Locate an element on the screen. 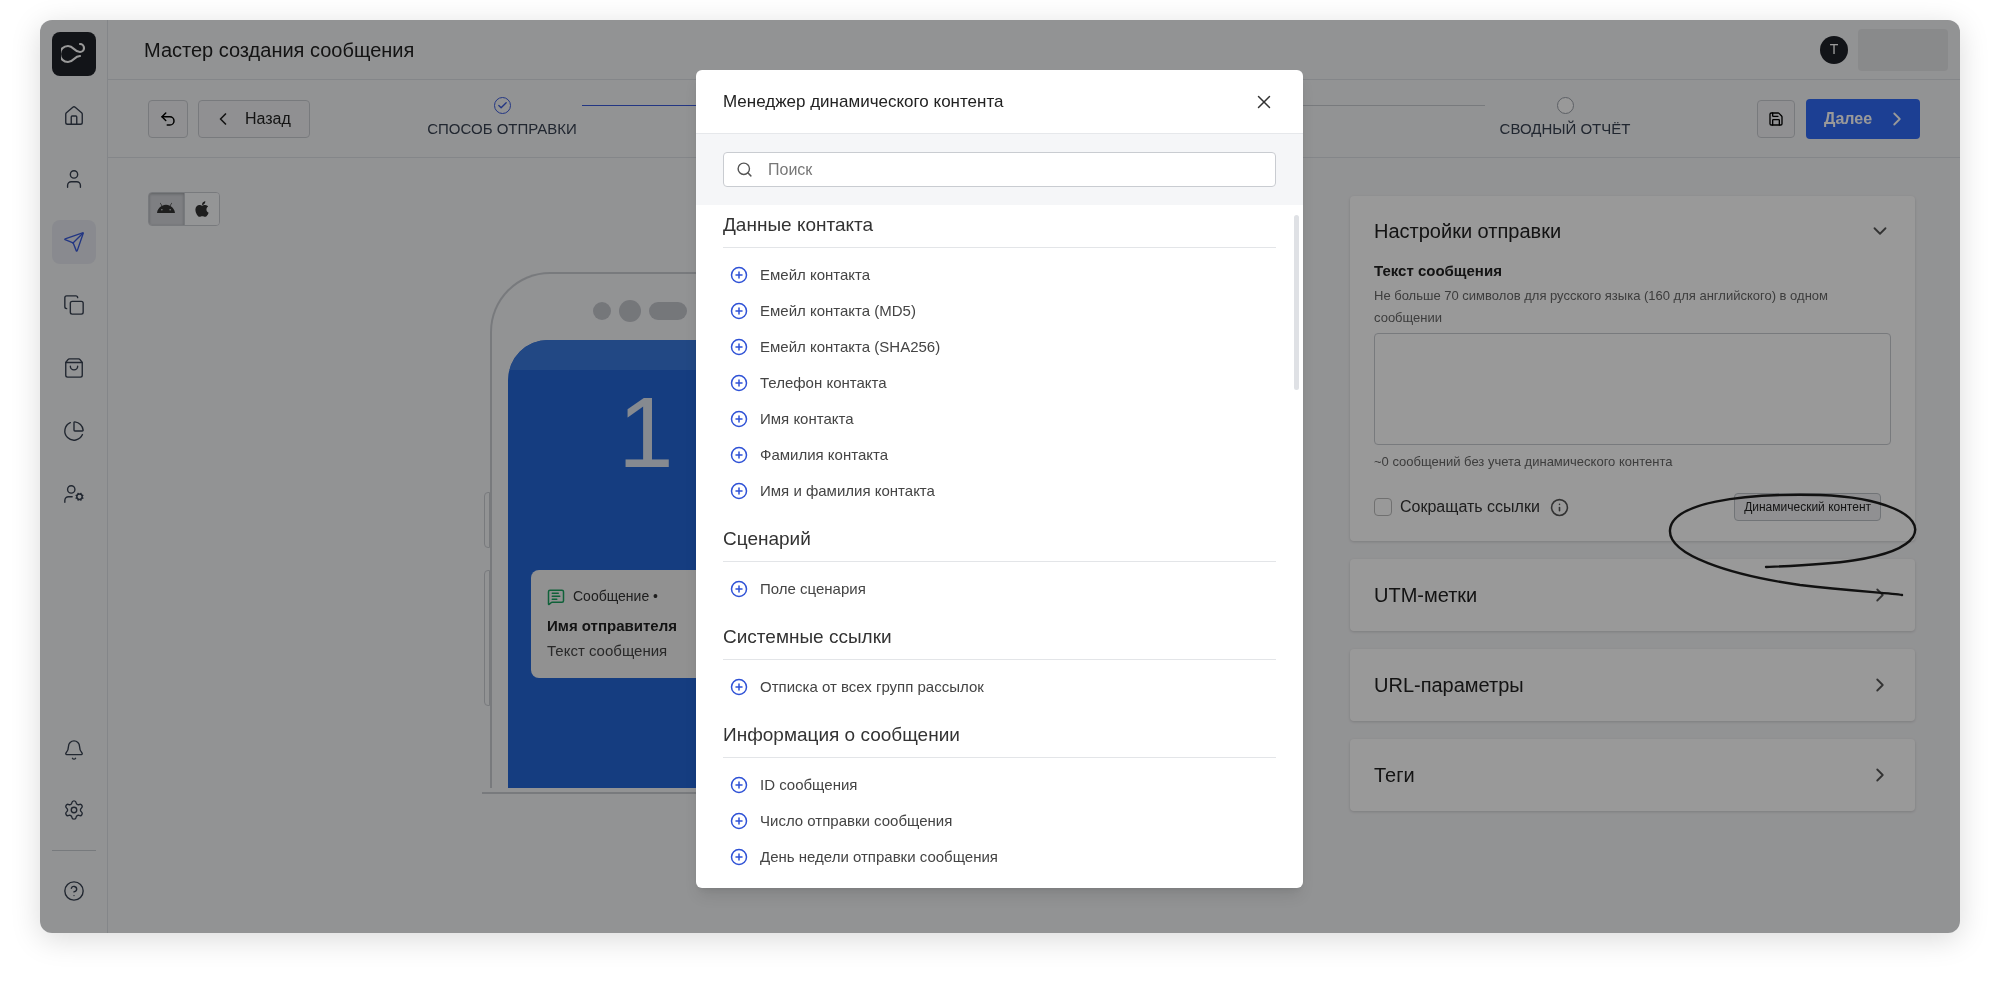 The width and height of the screenshot is (2000, 993). collapsible-section: Теги is located at coordinates (1632, 775).